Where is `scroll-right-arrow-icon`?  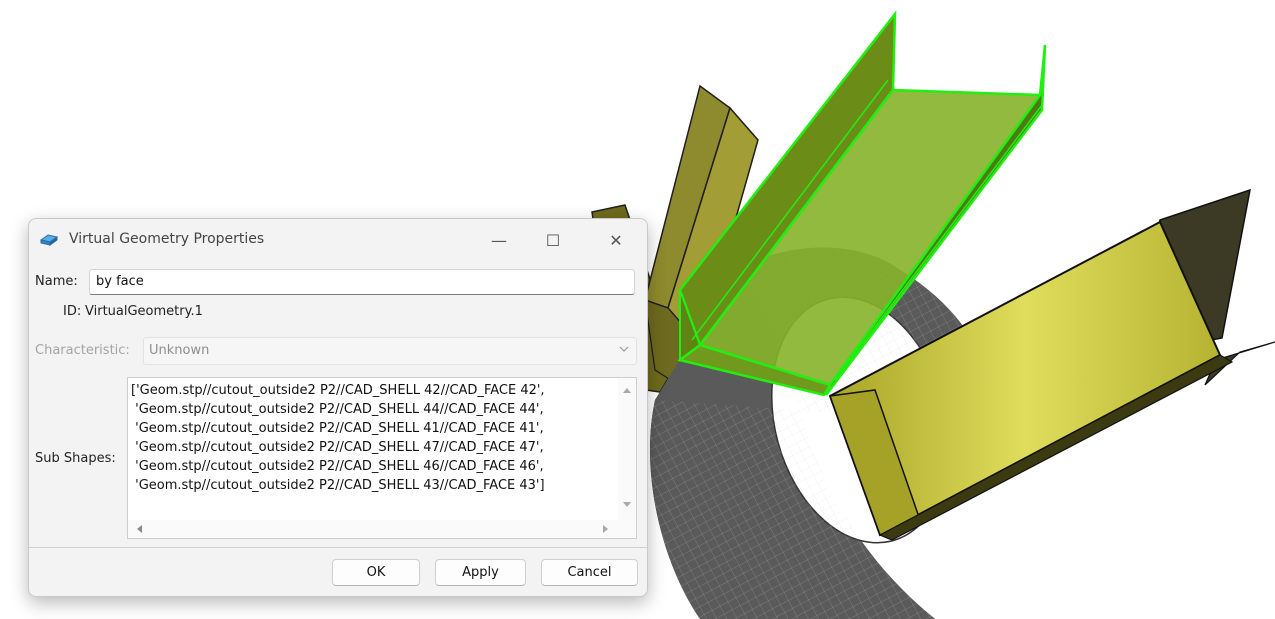 scroll-right-arrow-icon is located at coordinates (605, 529).